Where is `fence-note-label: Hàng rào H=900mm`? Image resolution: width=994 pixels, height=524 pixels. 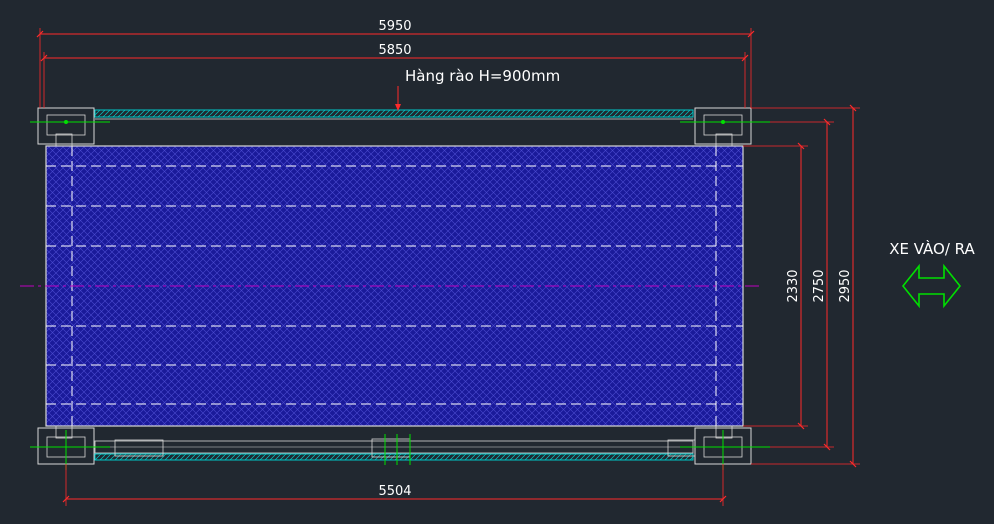
fence-note-label: Hàng rào H=900mm is located at coordinates (482, 76).